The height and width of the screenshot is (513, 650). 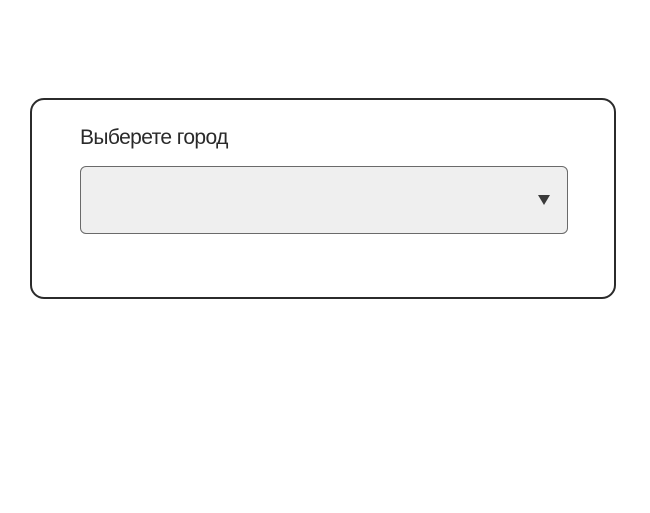 What do you see at coordinates (544, 200) in the screenshot?
I see `caret-down-icon` at bounding box center [544, 200].